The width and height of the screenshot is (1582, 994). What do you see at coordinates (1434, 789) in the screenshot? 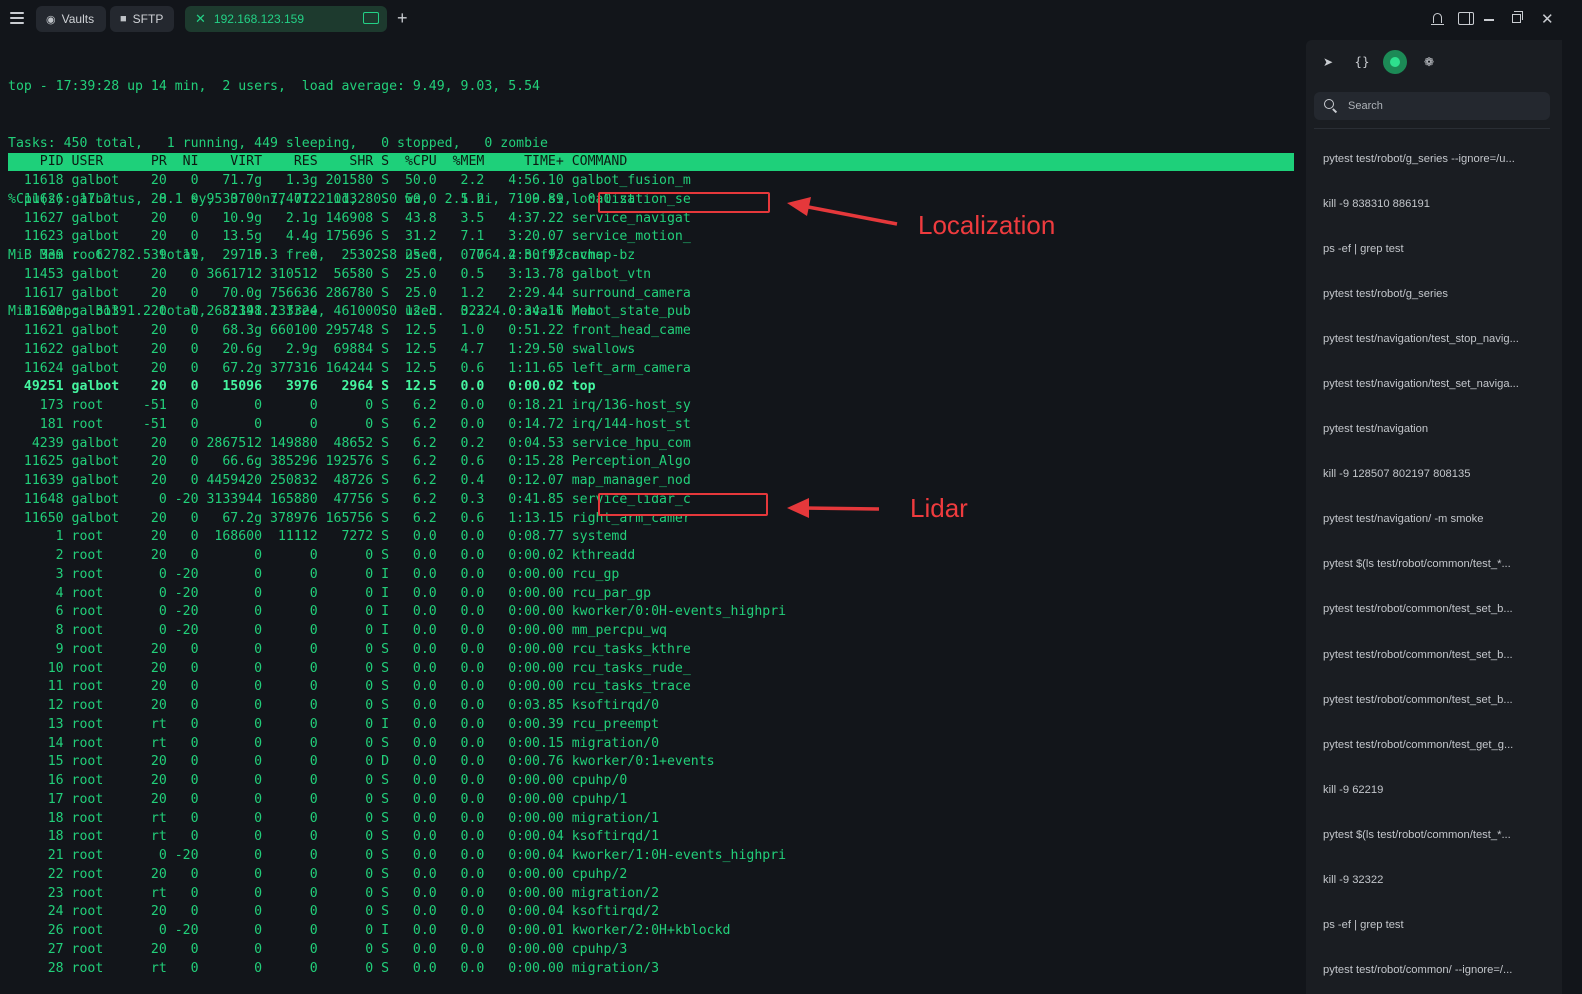
I see `history-item: kill -9 62219` at bounding box center [1434, 789].